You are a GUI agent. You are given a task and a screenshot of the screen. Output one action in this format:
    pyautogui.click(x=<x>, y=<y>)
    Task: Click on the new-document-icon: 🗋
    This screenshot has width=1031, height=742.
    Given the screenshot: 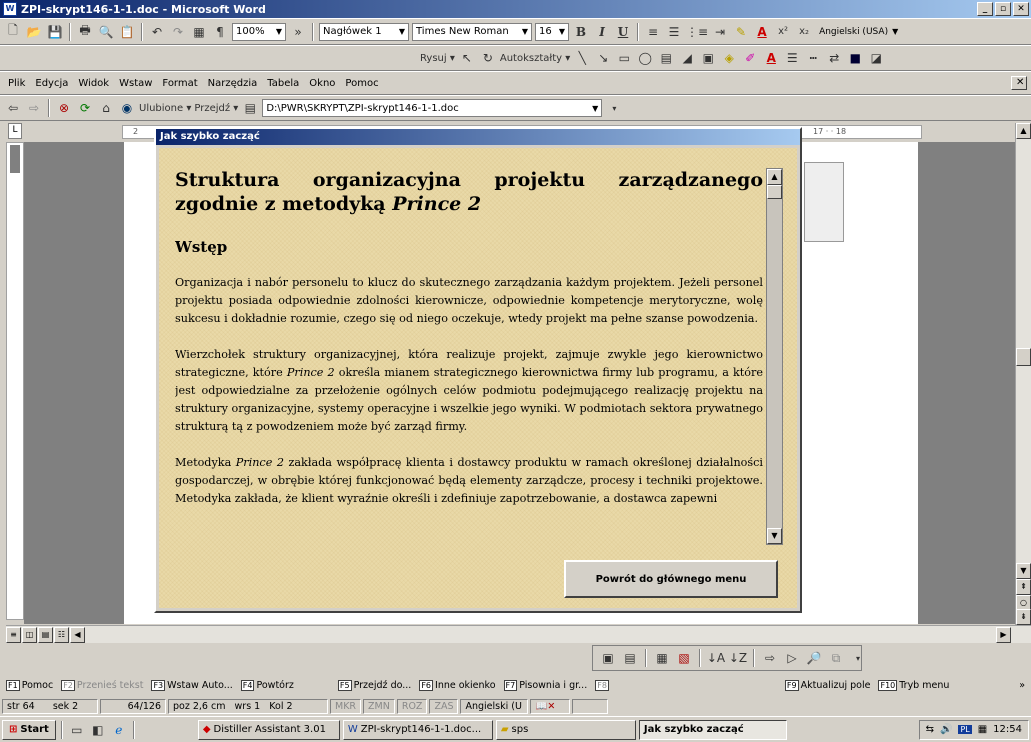 What is the action you would take?
    pyautogui.click(x=13, y=32)
    